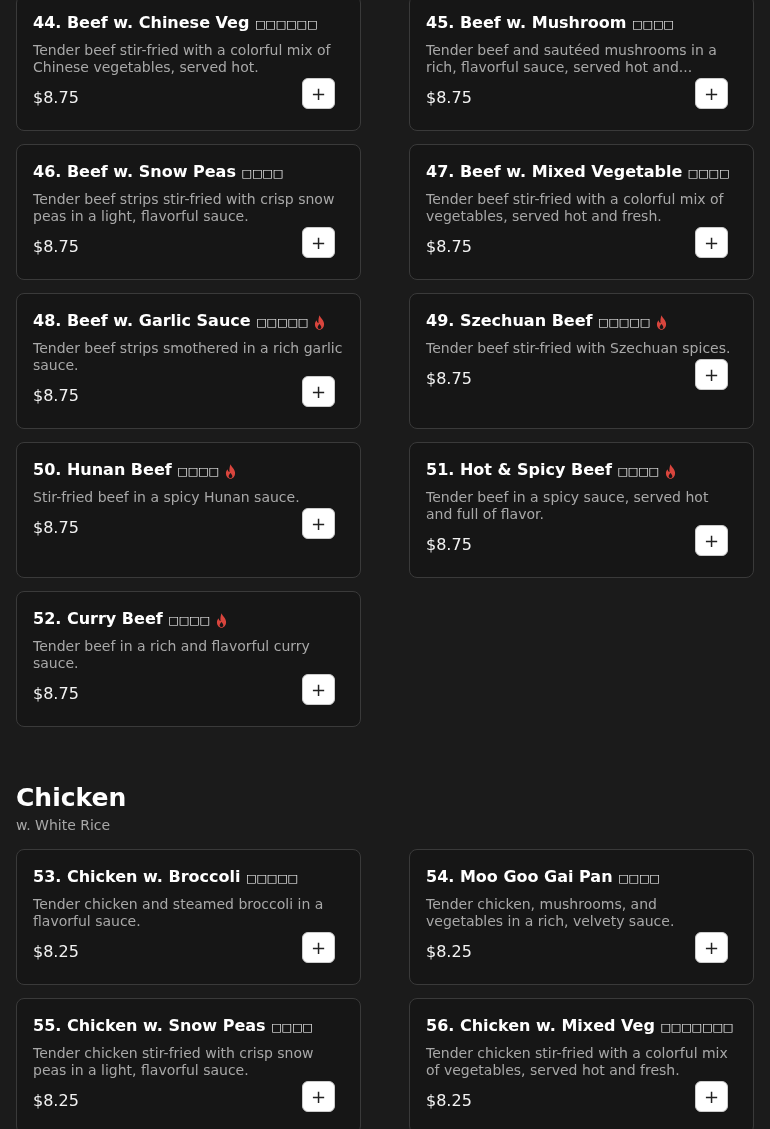 The width and height of the screenshot is (770, 1129). What do you see at coordinates (580, 1026) in the screenshot?
I see `item-name: 56. Chicken w. Mixed Veg □□□□□□□` at bounding box center [580, 1026].